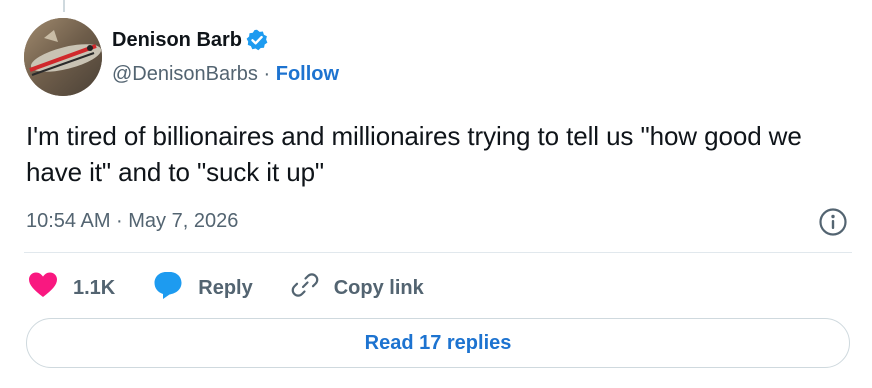 Image resolution: width=872 pixels, height=388 pixels. Describe the element at coordinates (185, 74) in the screenshot. I see `author-handle: @DenisonBarbs` at that location.